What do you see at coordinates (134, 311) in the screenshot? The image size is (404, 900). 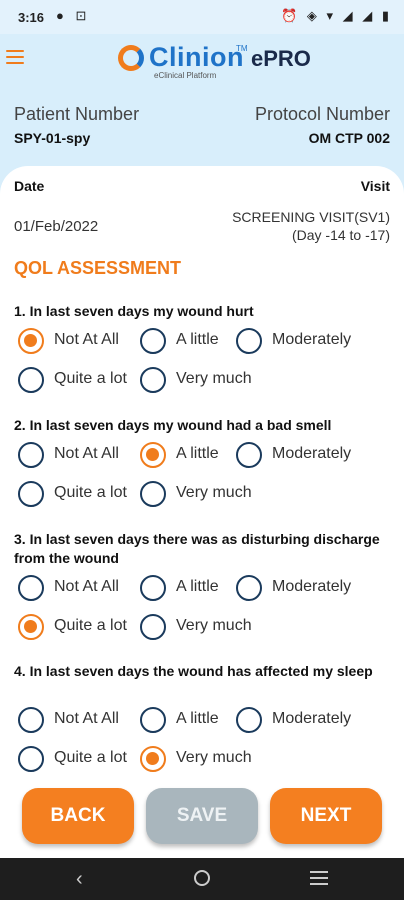 I see `question-text: 1. In last seven days my wound hurt` at bounding box center [134, 311].